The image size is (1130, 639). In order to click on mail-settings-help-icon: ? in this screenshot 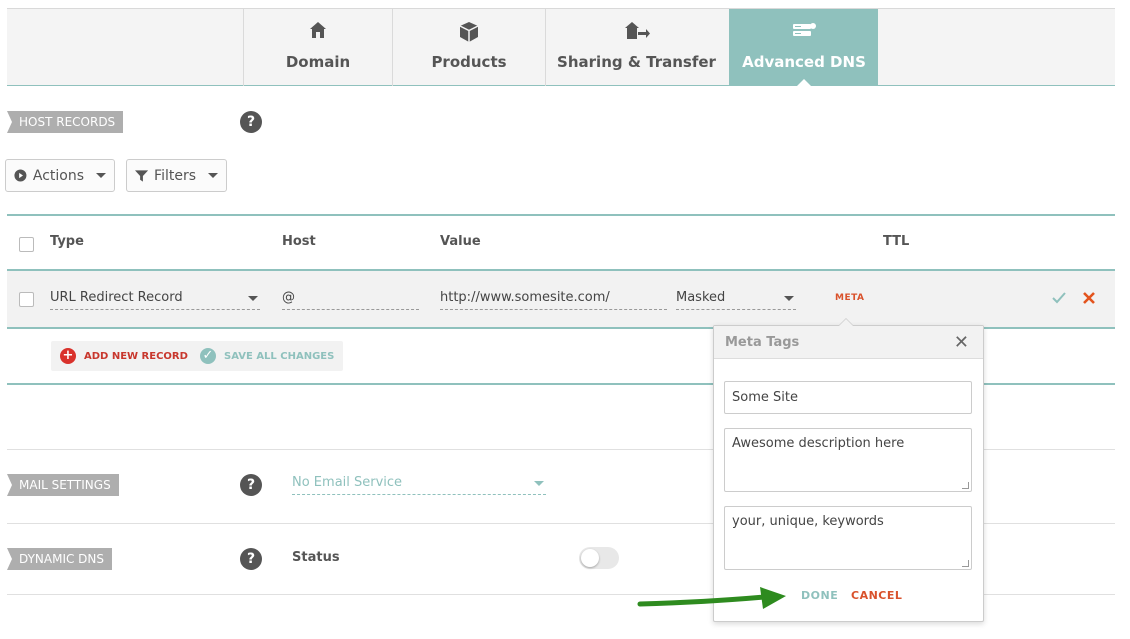, I will do `click(251, 485)`.